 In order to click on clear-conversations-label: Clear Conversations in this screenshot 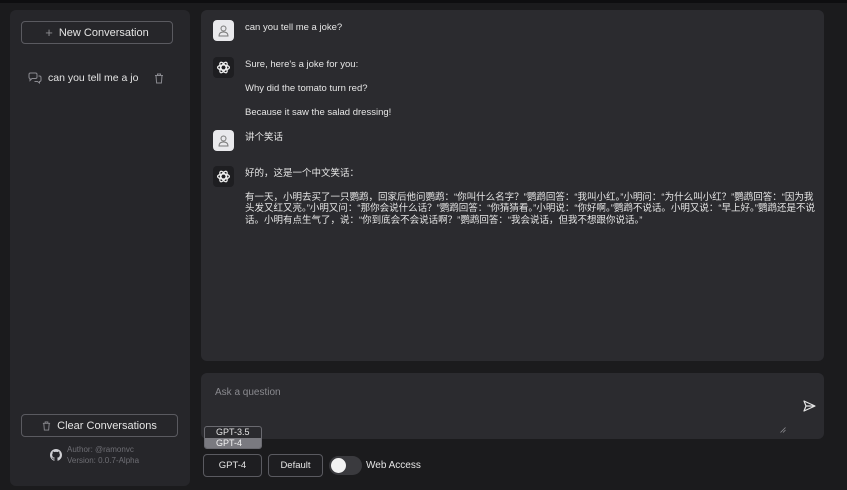, I will do `click(107, 425)`.